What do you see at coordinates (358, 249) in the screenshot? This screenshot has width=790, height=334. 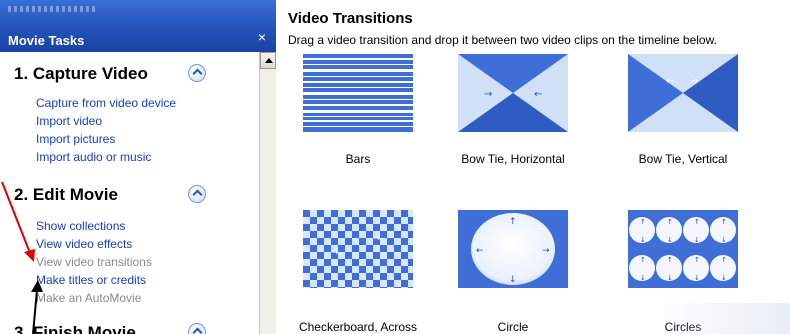 I see `checkerboard-across-icon: → →` at bounding box center [358, 249].